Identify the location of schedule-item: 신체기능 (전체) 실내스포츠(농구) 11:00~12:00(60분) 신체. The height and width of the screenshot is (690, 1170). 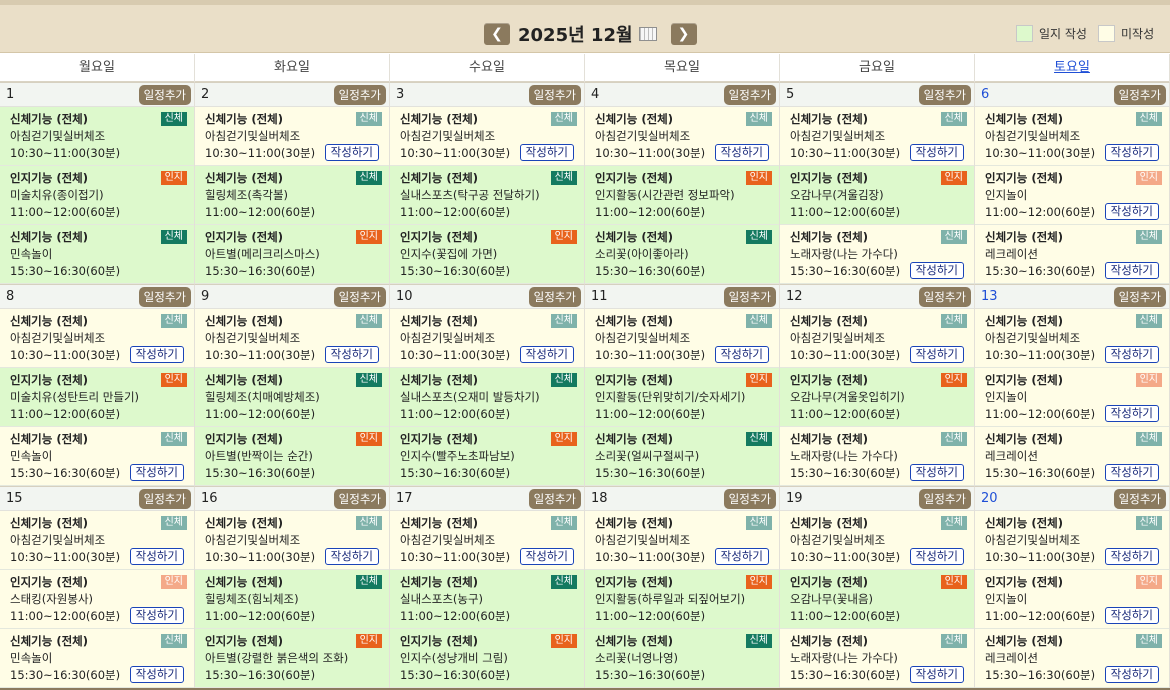
(487, 599).